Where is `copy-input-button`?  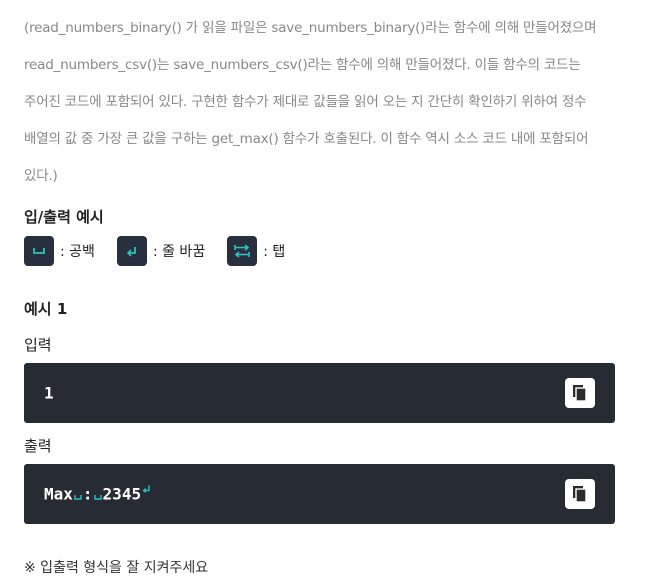 copy-input-button is located at coordinates (580, 393).